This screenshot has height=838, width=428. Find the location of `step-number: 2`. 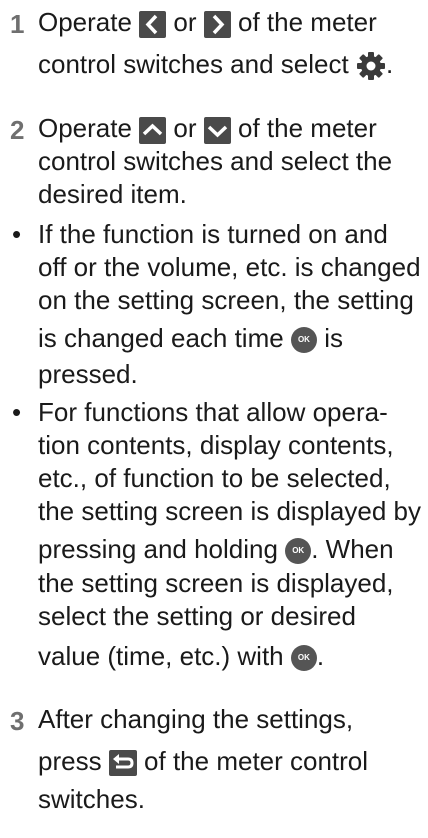

step-number: 2 is located at coordinates (17, 130).